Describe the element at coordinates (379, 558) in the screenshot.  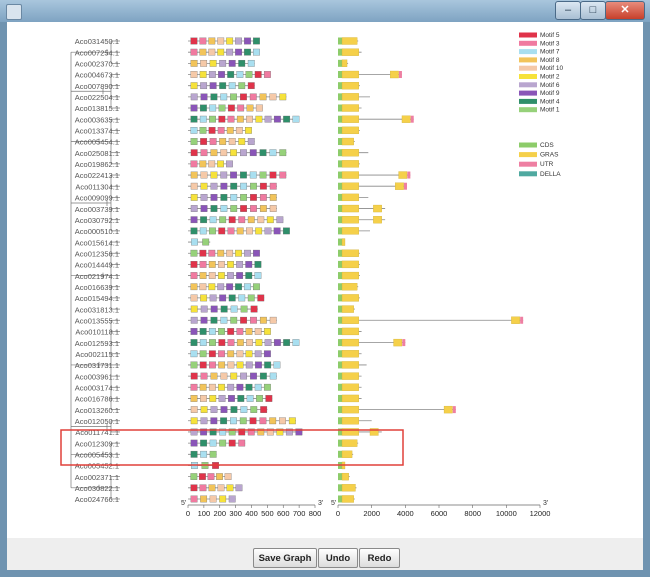
I see `redo-button: Redo` at that location.